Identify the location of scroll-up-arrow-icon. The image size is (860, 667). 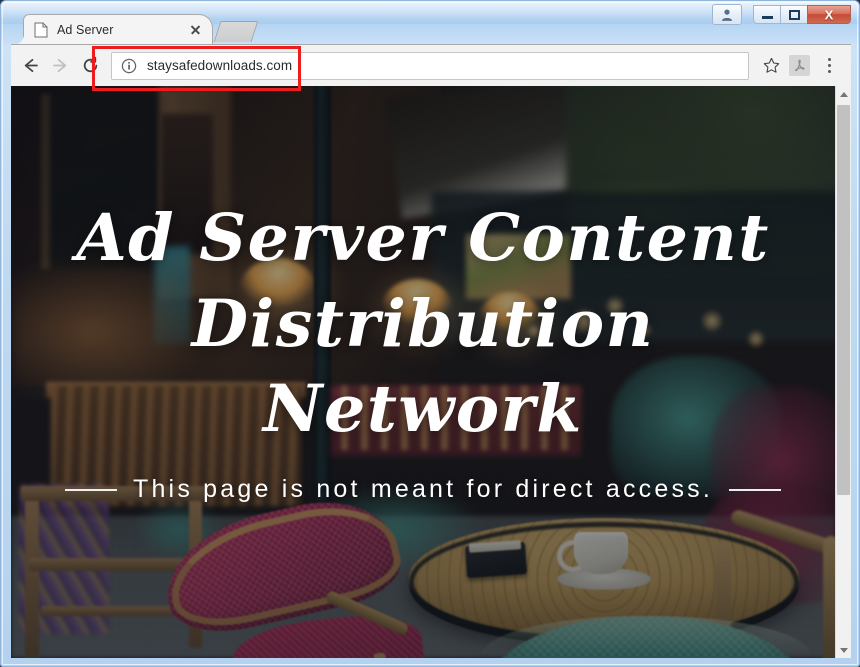
(843, 94).